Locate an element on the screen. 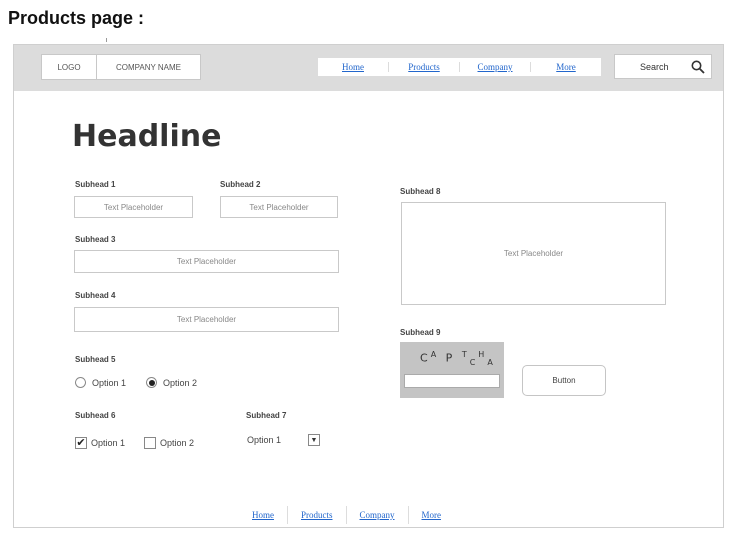 This screenshot has width=738, height=533. page-headline: Headline is located at coordinates (147, 136).